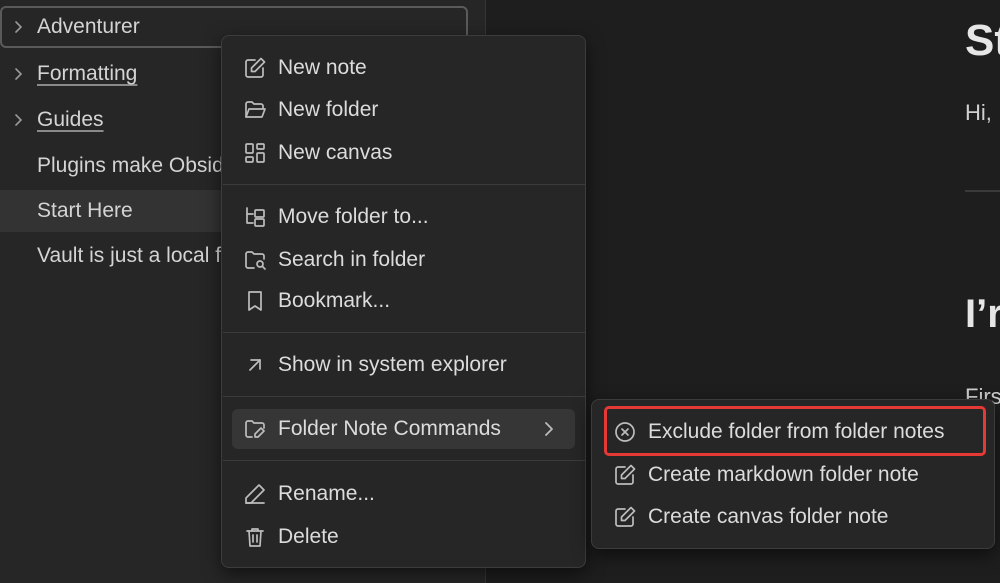  What do you see at coordinates (255, 260) in the screenshot?
I see `folder-search-icon` at bounding box center [255, 260].